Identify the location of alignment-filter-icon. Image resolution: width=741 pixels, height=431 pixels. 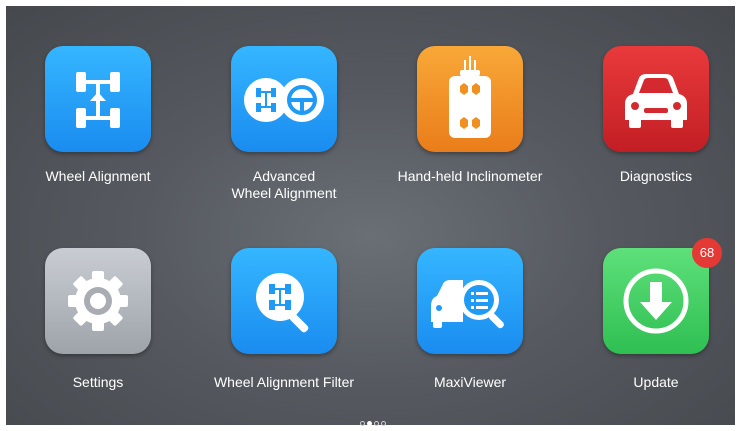
(284, 301).